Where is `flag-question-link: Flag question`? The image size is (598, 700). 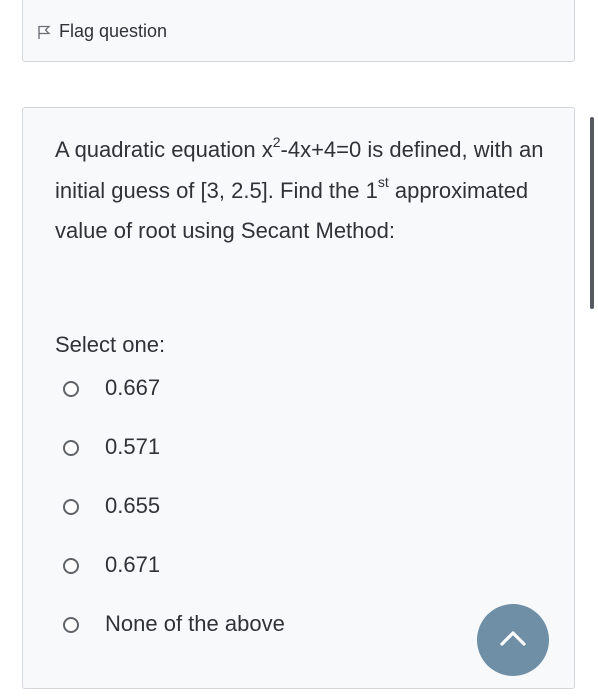 flag-question-link: Flag question is located at coordinates (102, 31).